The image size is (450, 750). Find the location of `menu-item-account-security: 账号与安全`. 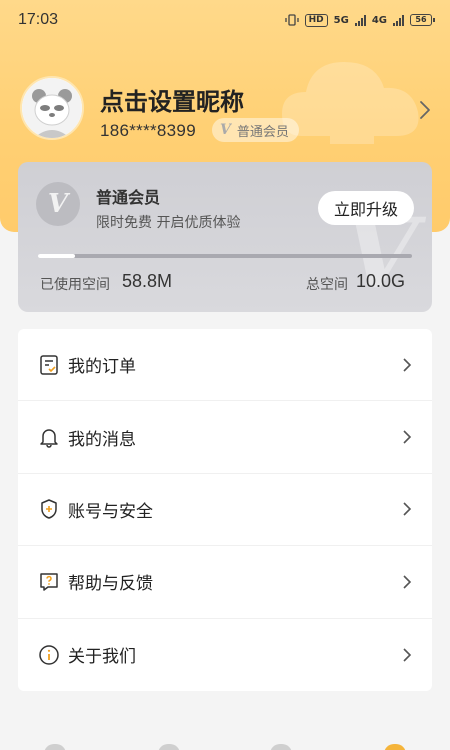

menu-item-account-security: 账号与安全 is located at coordinates (225, 510).